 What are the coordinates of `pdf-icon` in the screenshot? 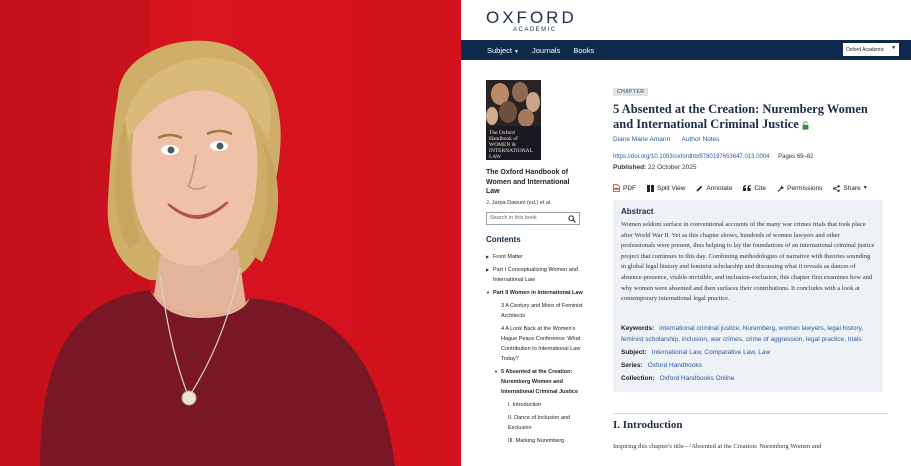 It's located at (616, 188).